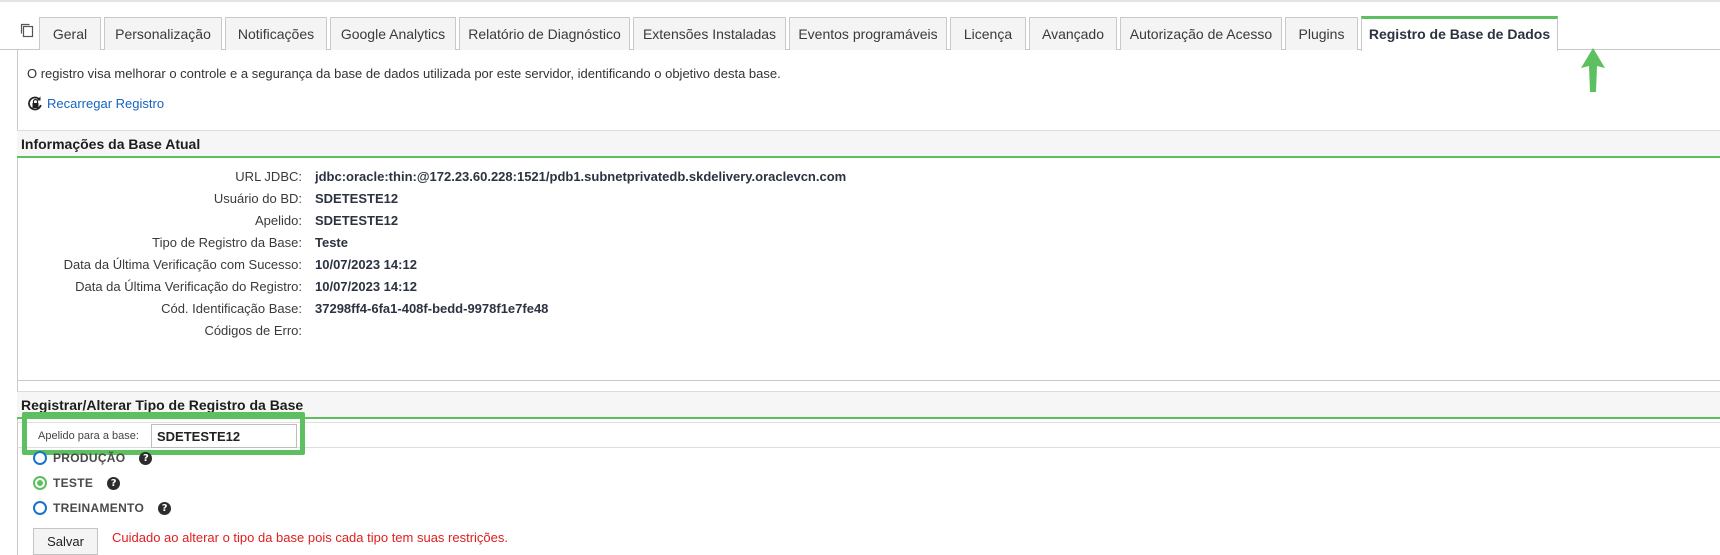 This screenshot has height=555, width=1720. I want to click on info-row-alias: Apelido: SDETESTE12, so click(617, 223).